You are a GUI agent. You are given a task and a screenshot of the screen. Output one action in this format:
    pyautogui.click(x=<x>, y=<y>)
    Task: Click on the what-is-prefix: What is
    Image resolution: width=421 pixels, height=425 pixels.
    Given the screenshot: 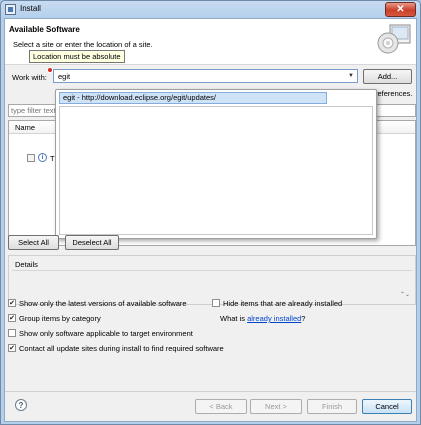 What is the action you would take?
    pyautogui.click(x=234, y=318)
    